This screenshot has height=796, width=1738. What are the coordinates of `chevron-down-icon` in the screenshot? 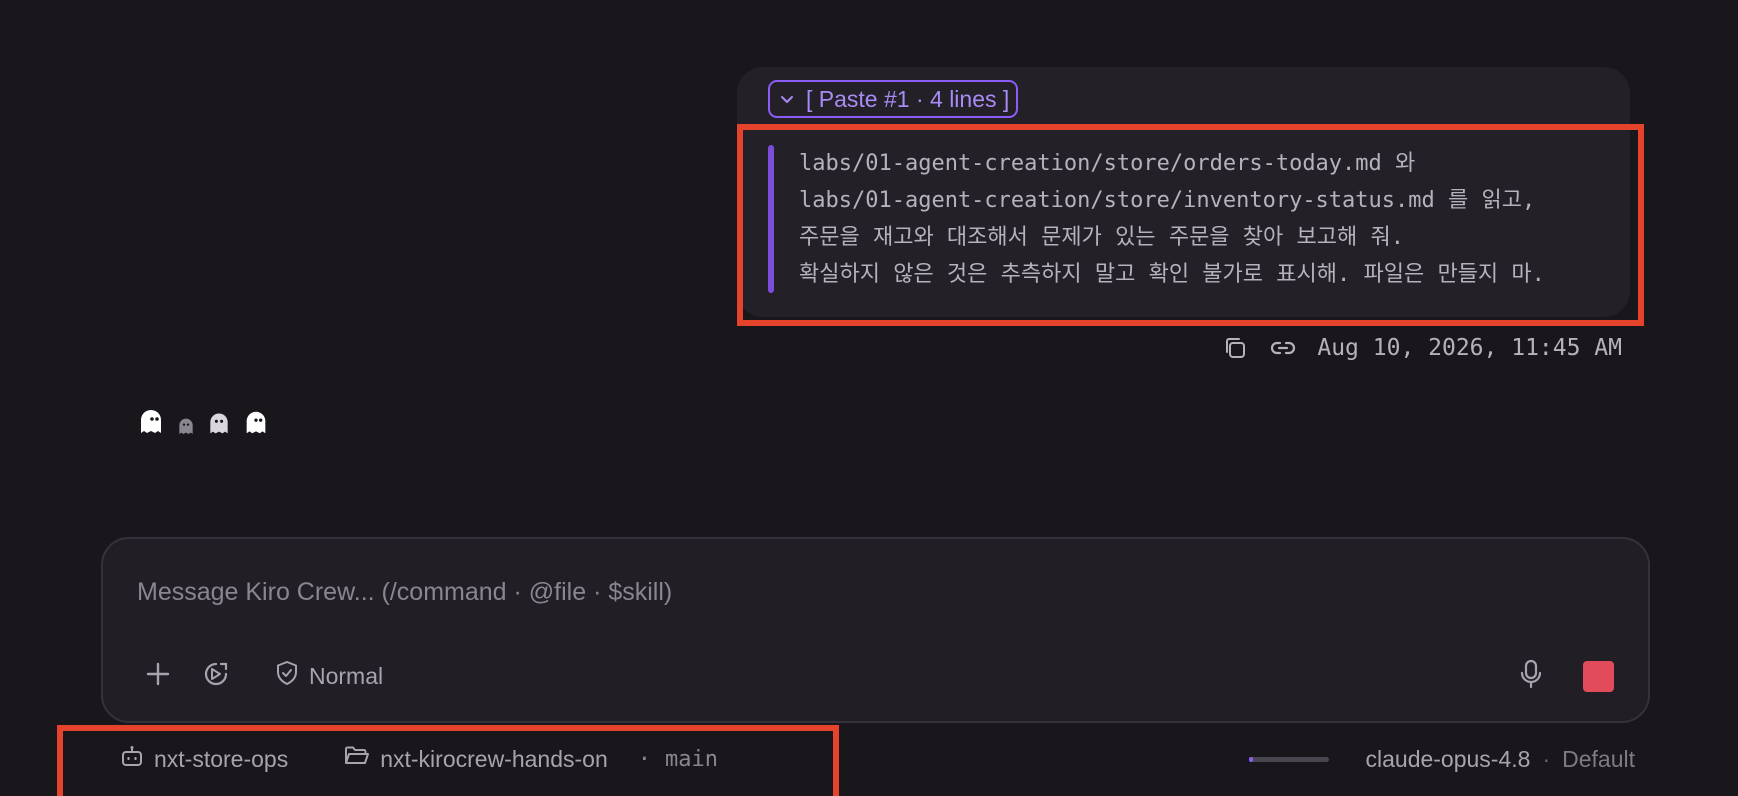 It's located at (787, 99).